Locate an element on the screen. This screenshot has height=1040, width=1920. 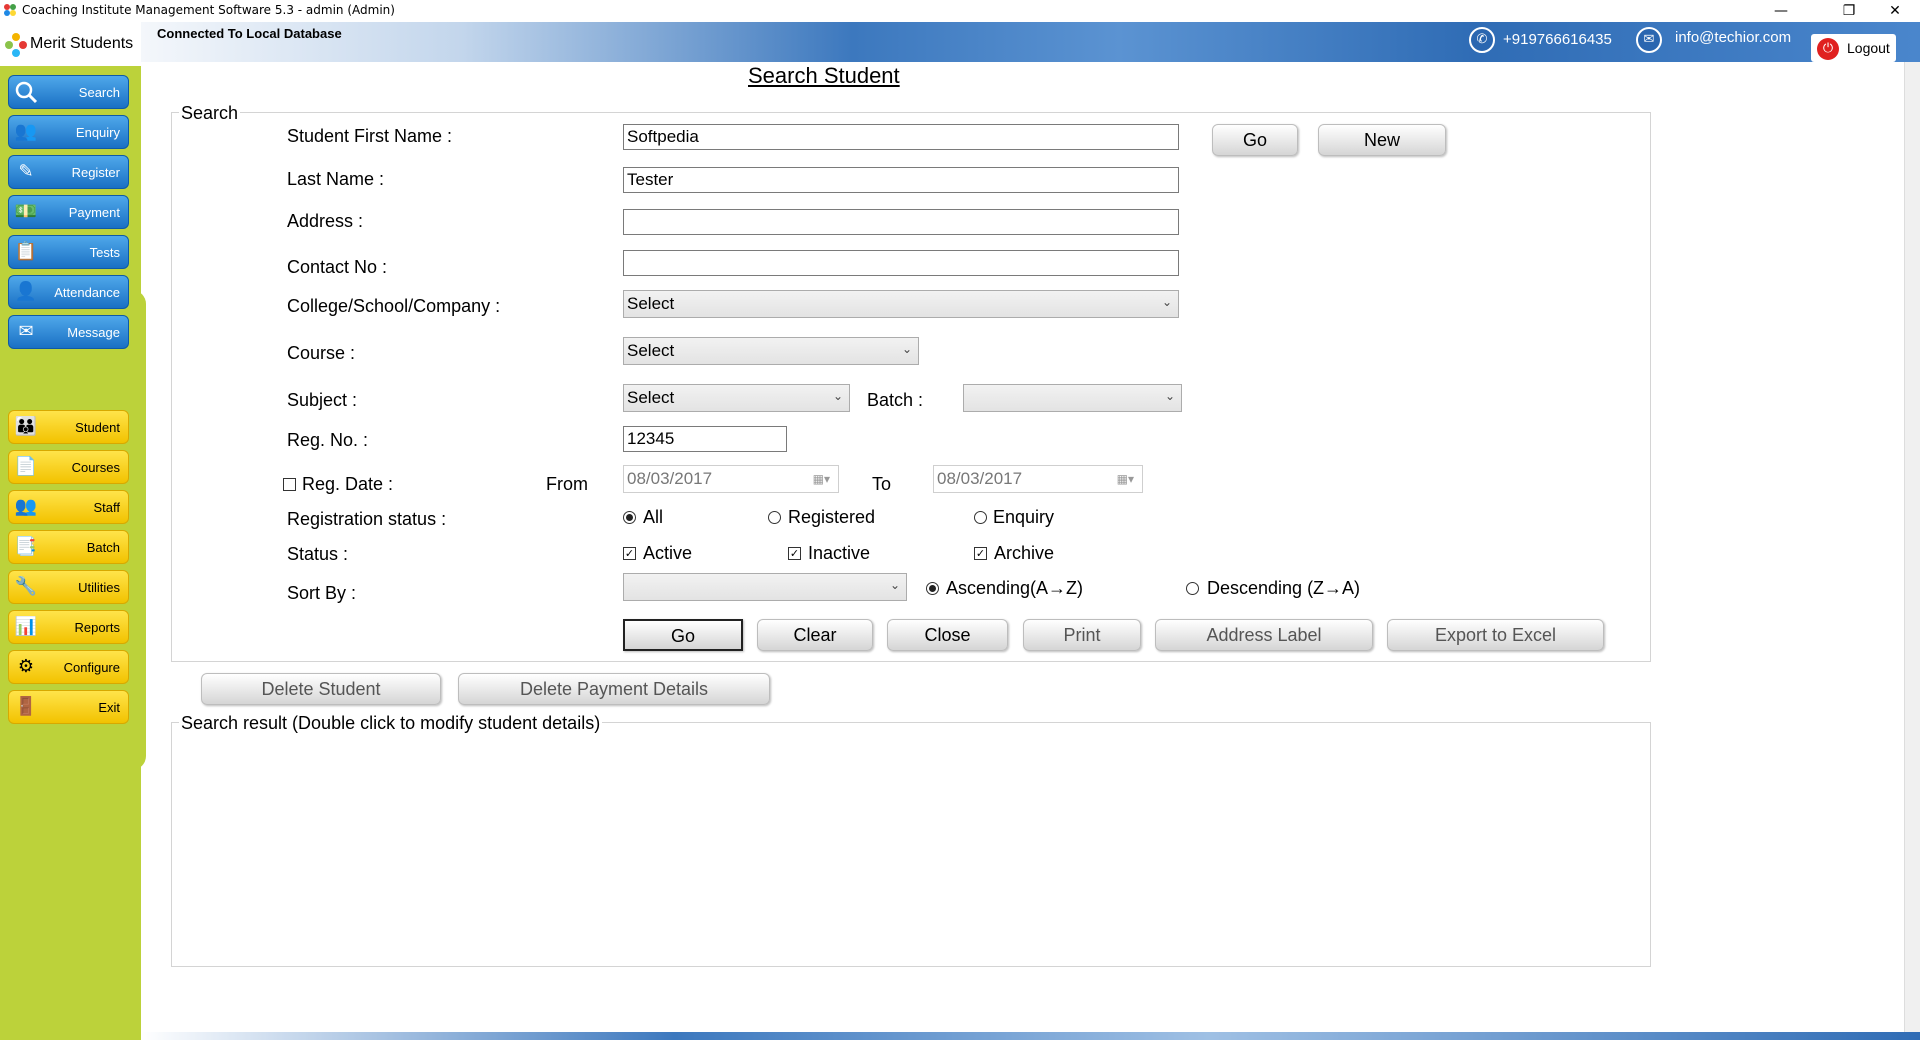
last-name-input: Tester is located at coordinates (901, 180).